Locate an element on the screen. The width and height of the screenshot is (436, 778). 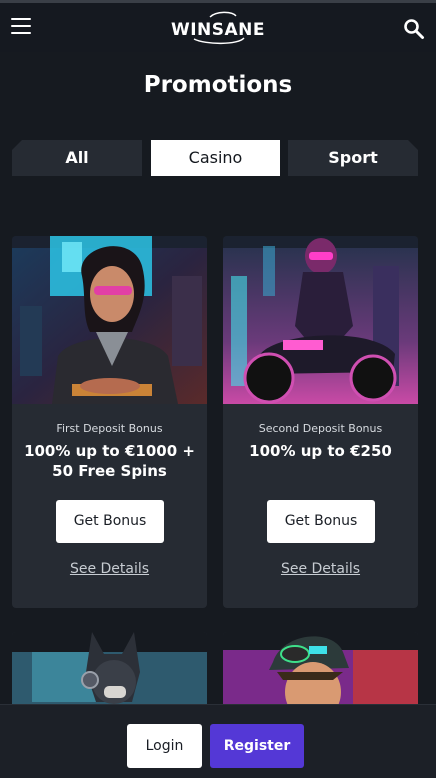
hamburger-menu-icon is located at coordinates (21, 27).